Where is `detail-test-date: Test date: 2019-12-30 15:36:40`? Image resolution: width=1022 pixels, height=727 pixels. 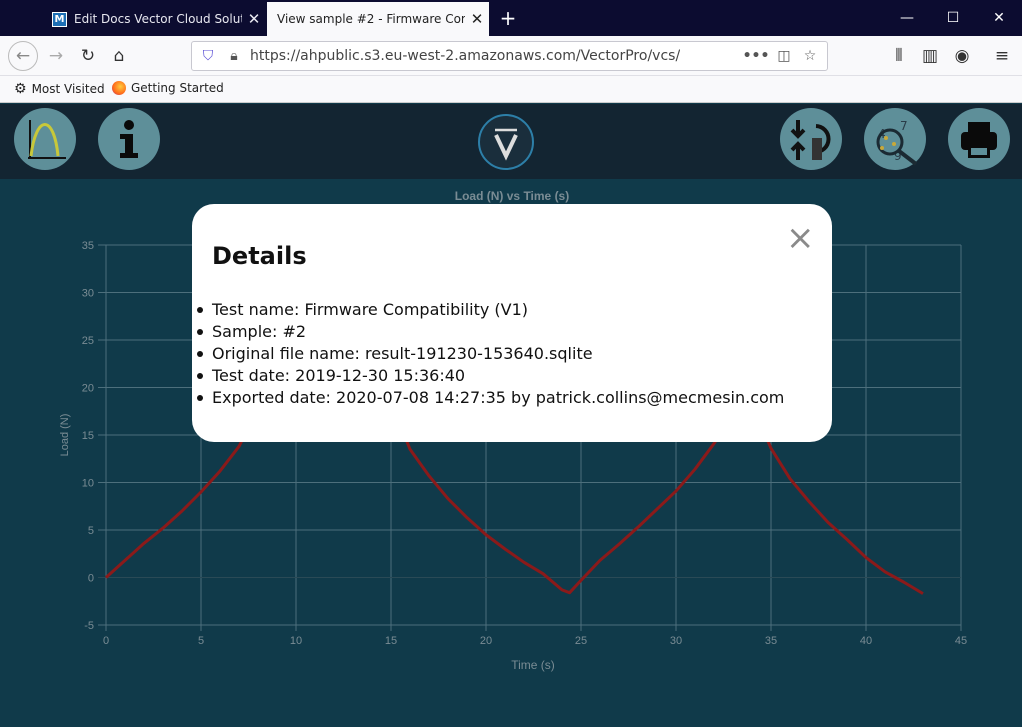 detail-test-date: Test date: 2019-12-30 15:36:40 is located at coordinates (490, 376).